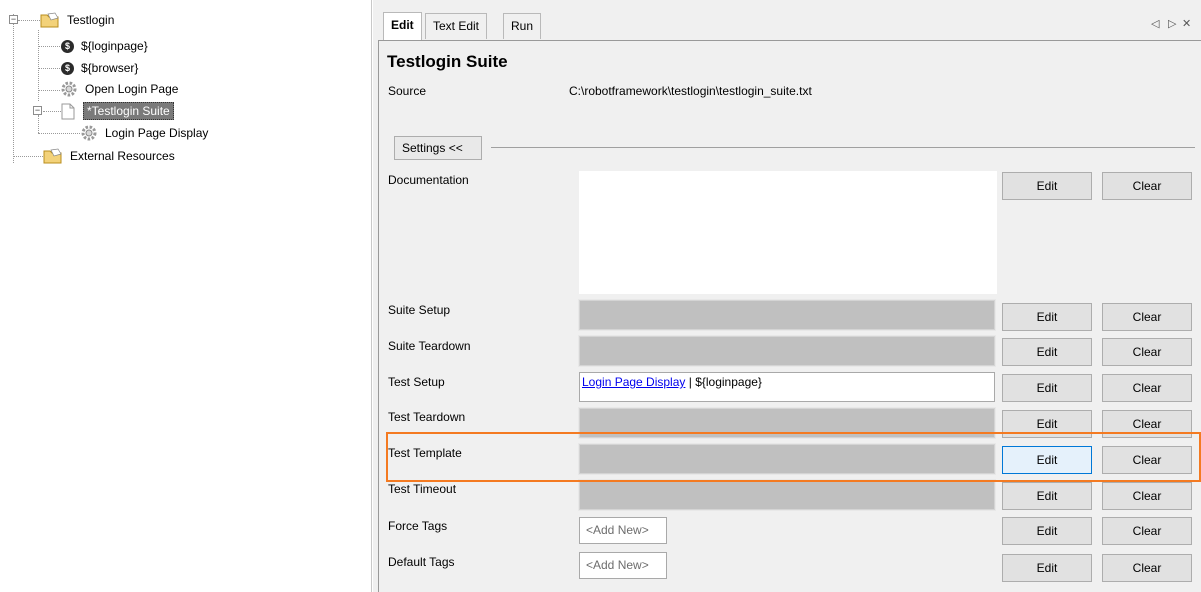 The width and height of the screenshot is (1201, 592). Describe the element at coordinates (1172, 23) in the screenshot. I see `tab-next-icon: ▷` at that location.